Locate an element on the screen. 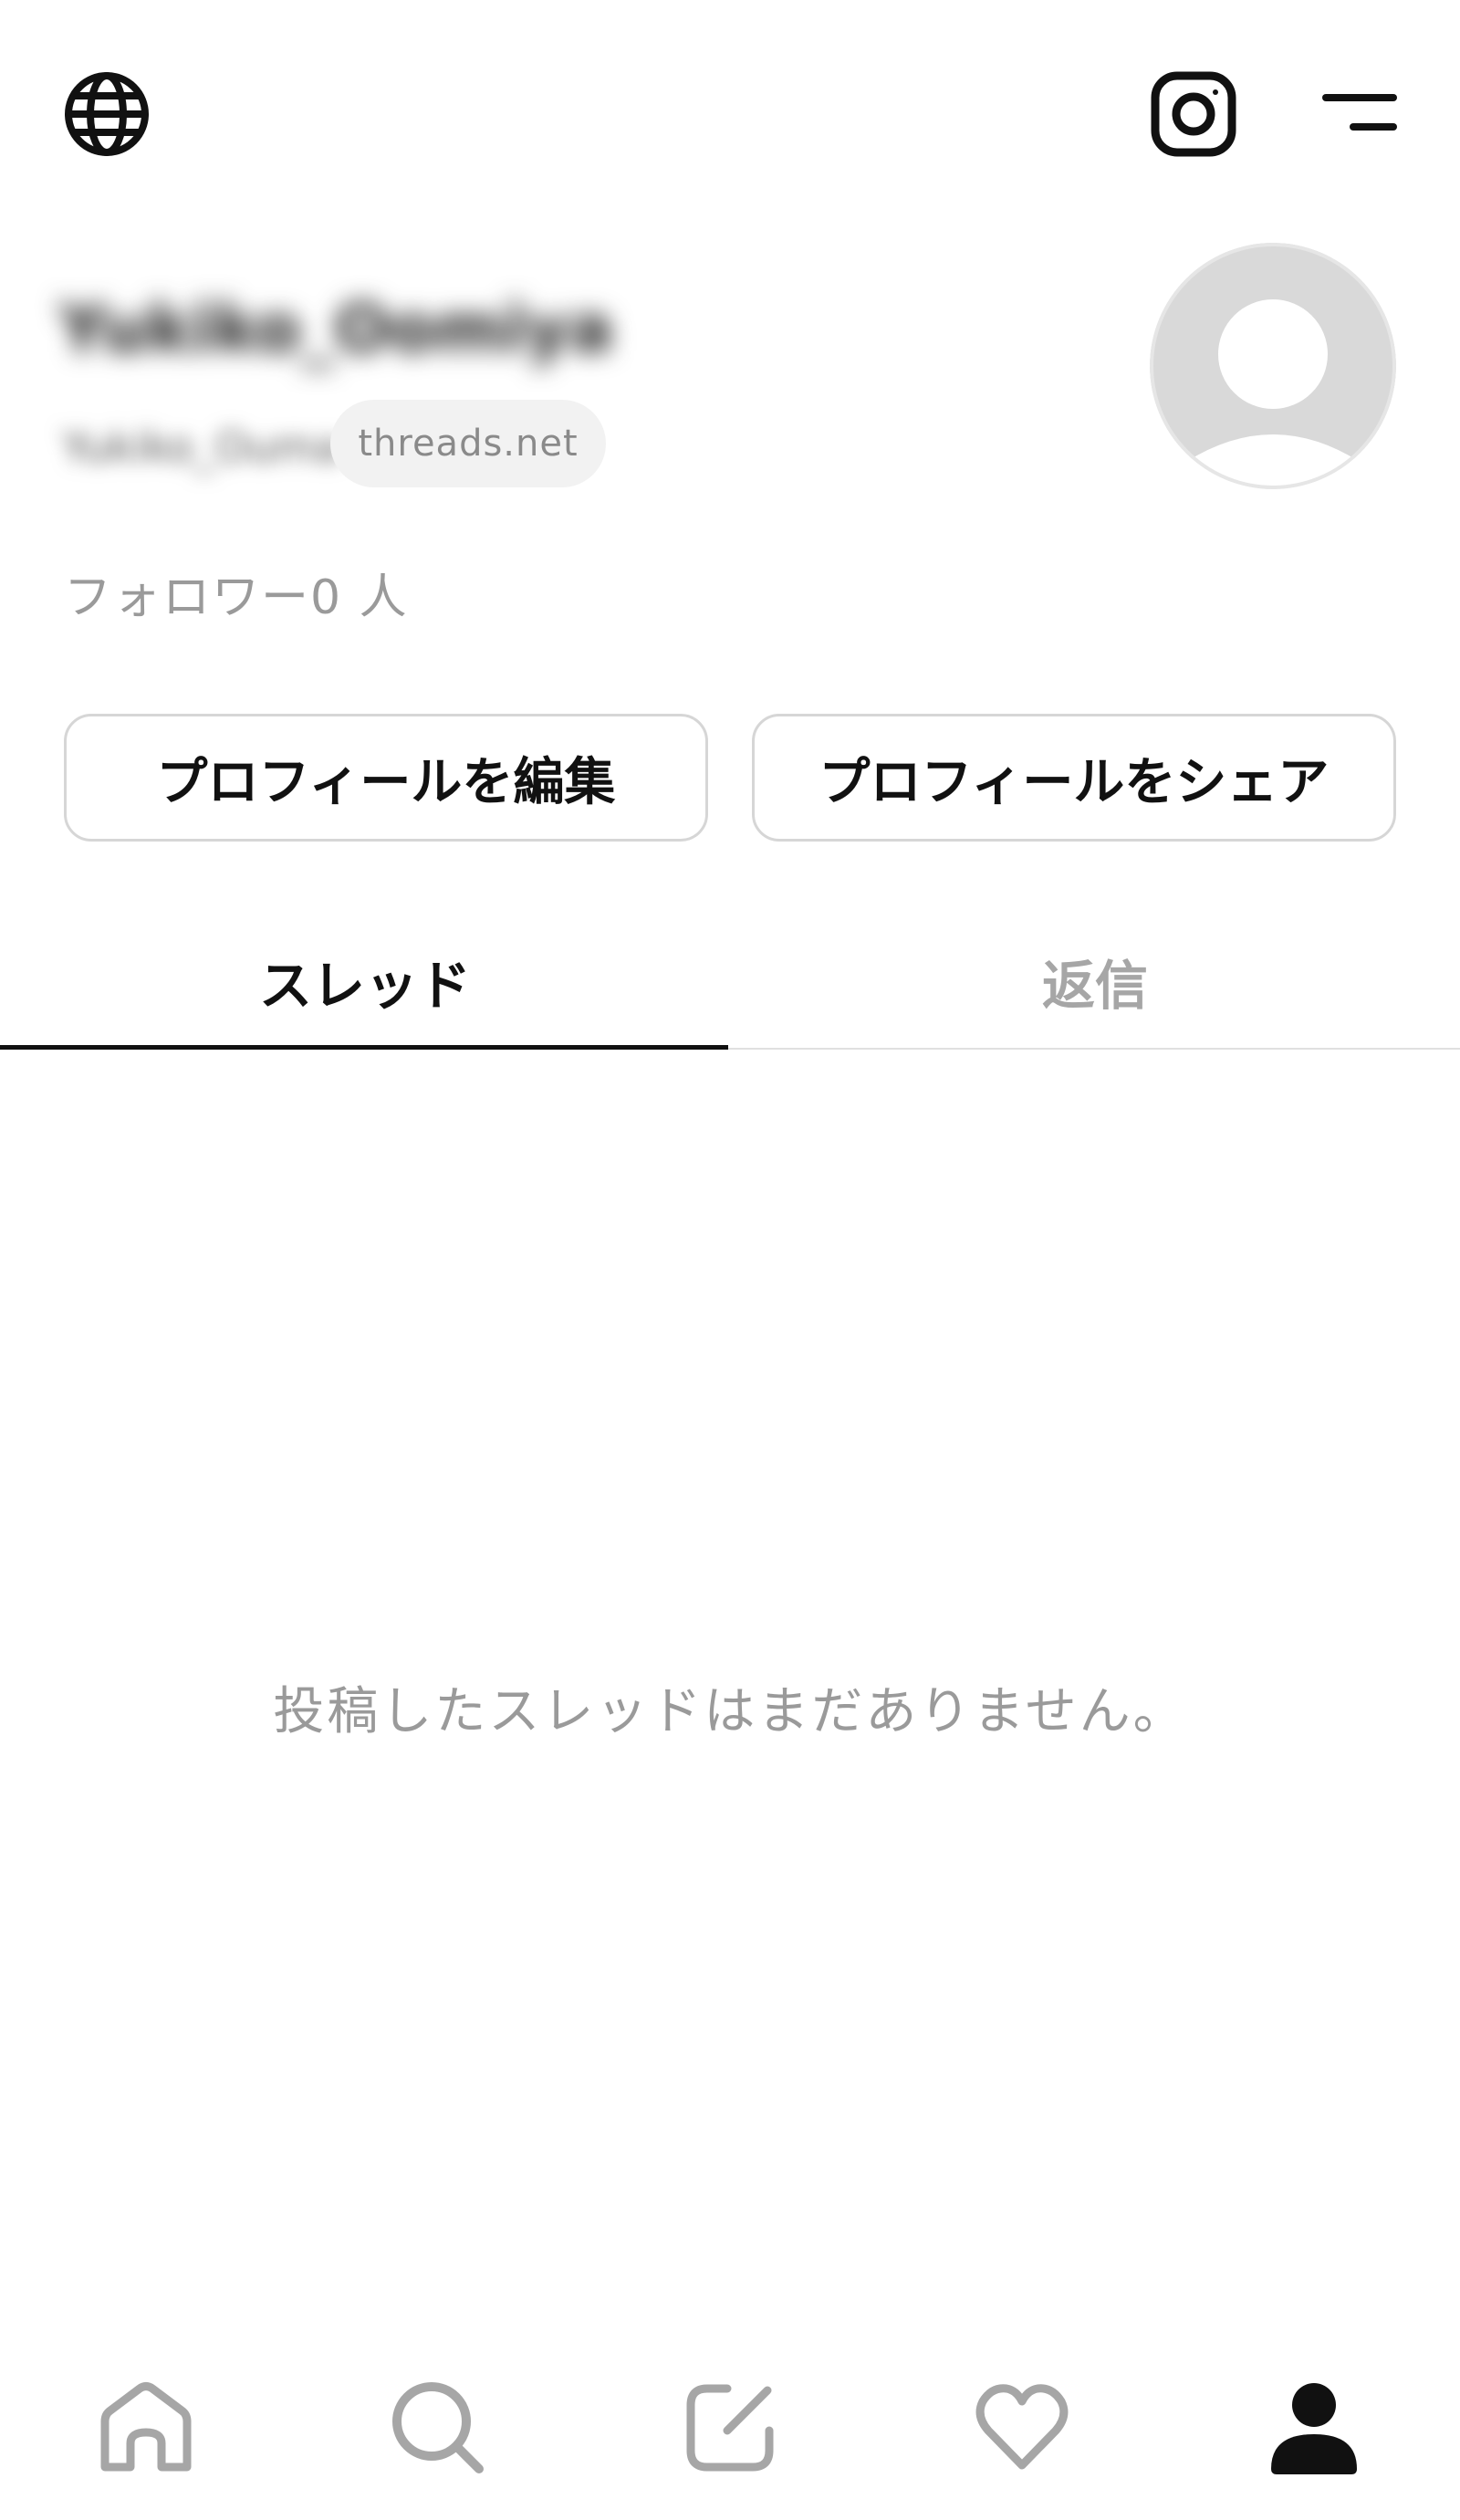  nav-search is located at coordinates (438, 2428).